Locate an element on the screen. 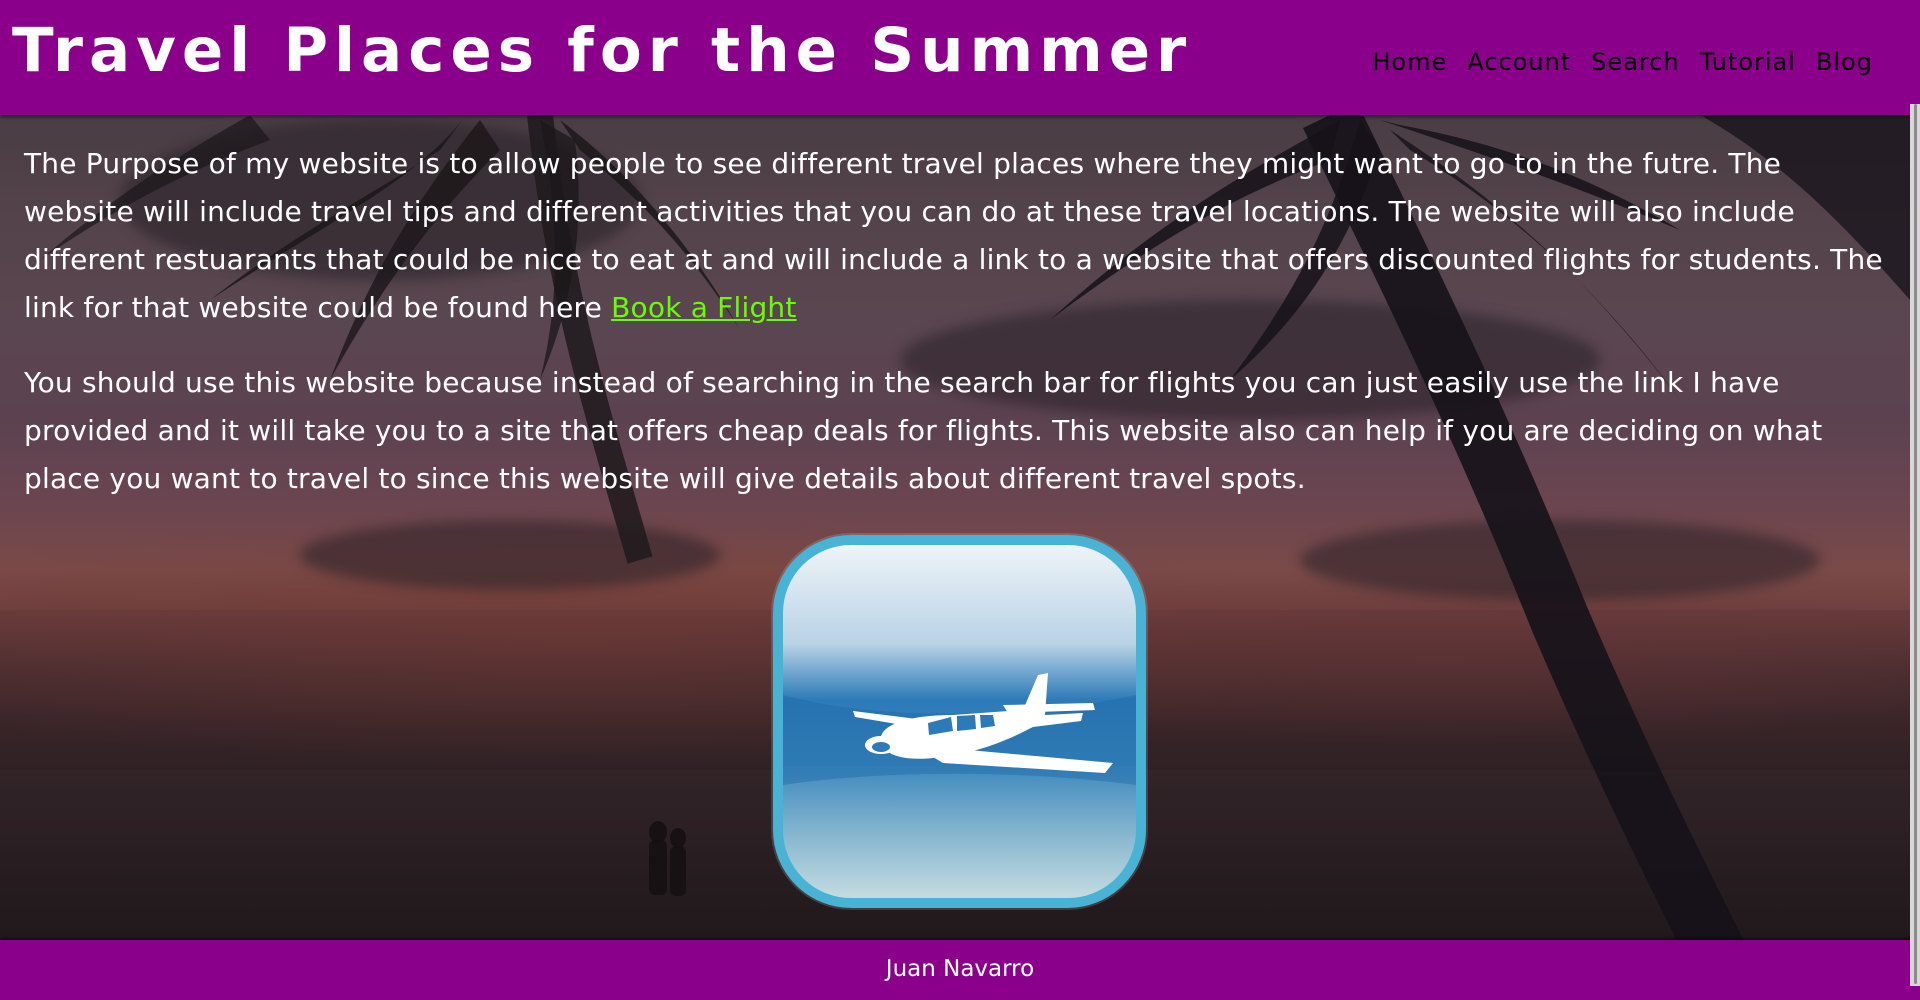 The width and height of the screenshot is (1920, 1000). footer-author: Juan Navarro is located at coordinates (960, 969).